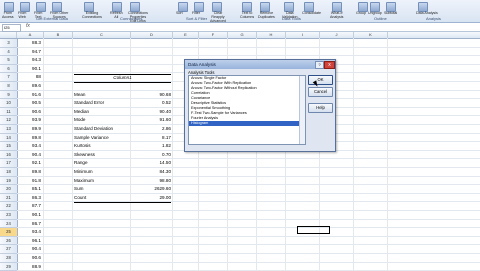 This screenshot has width=480, height=271. What do you see at coordinates (151, 172) in the screenshot?
I see `stat-value: 84.30` at bounding box center [151, 172].